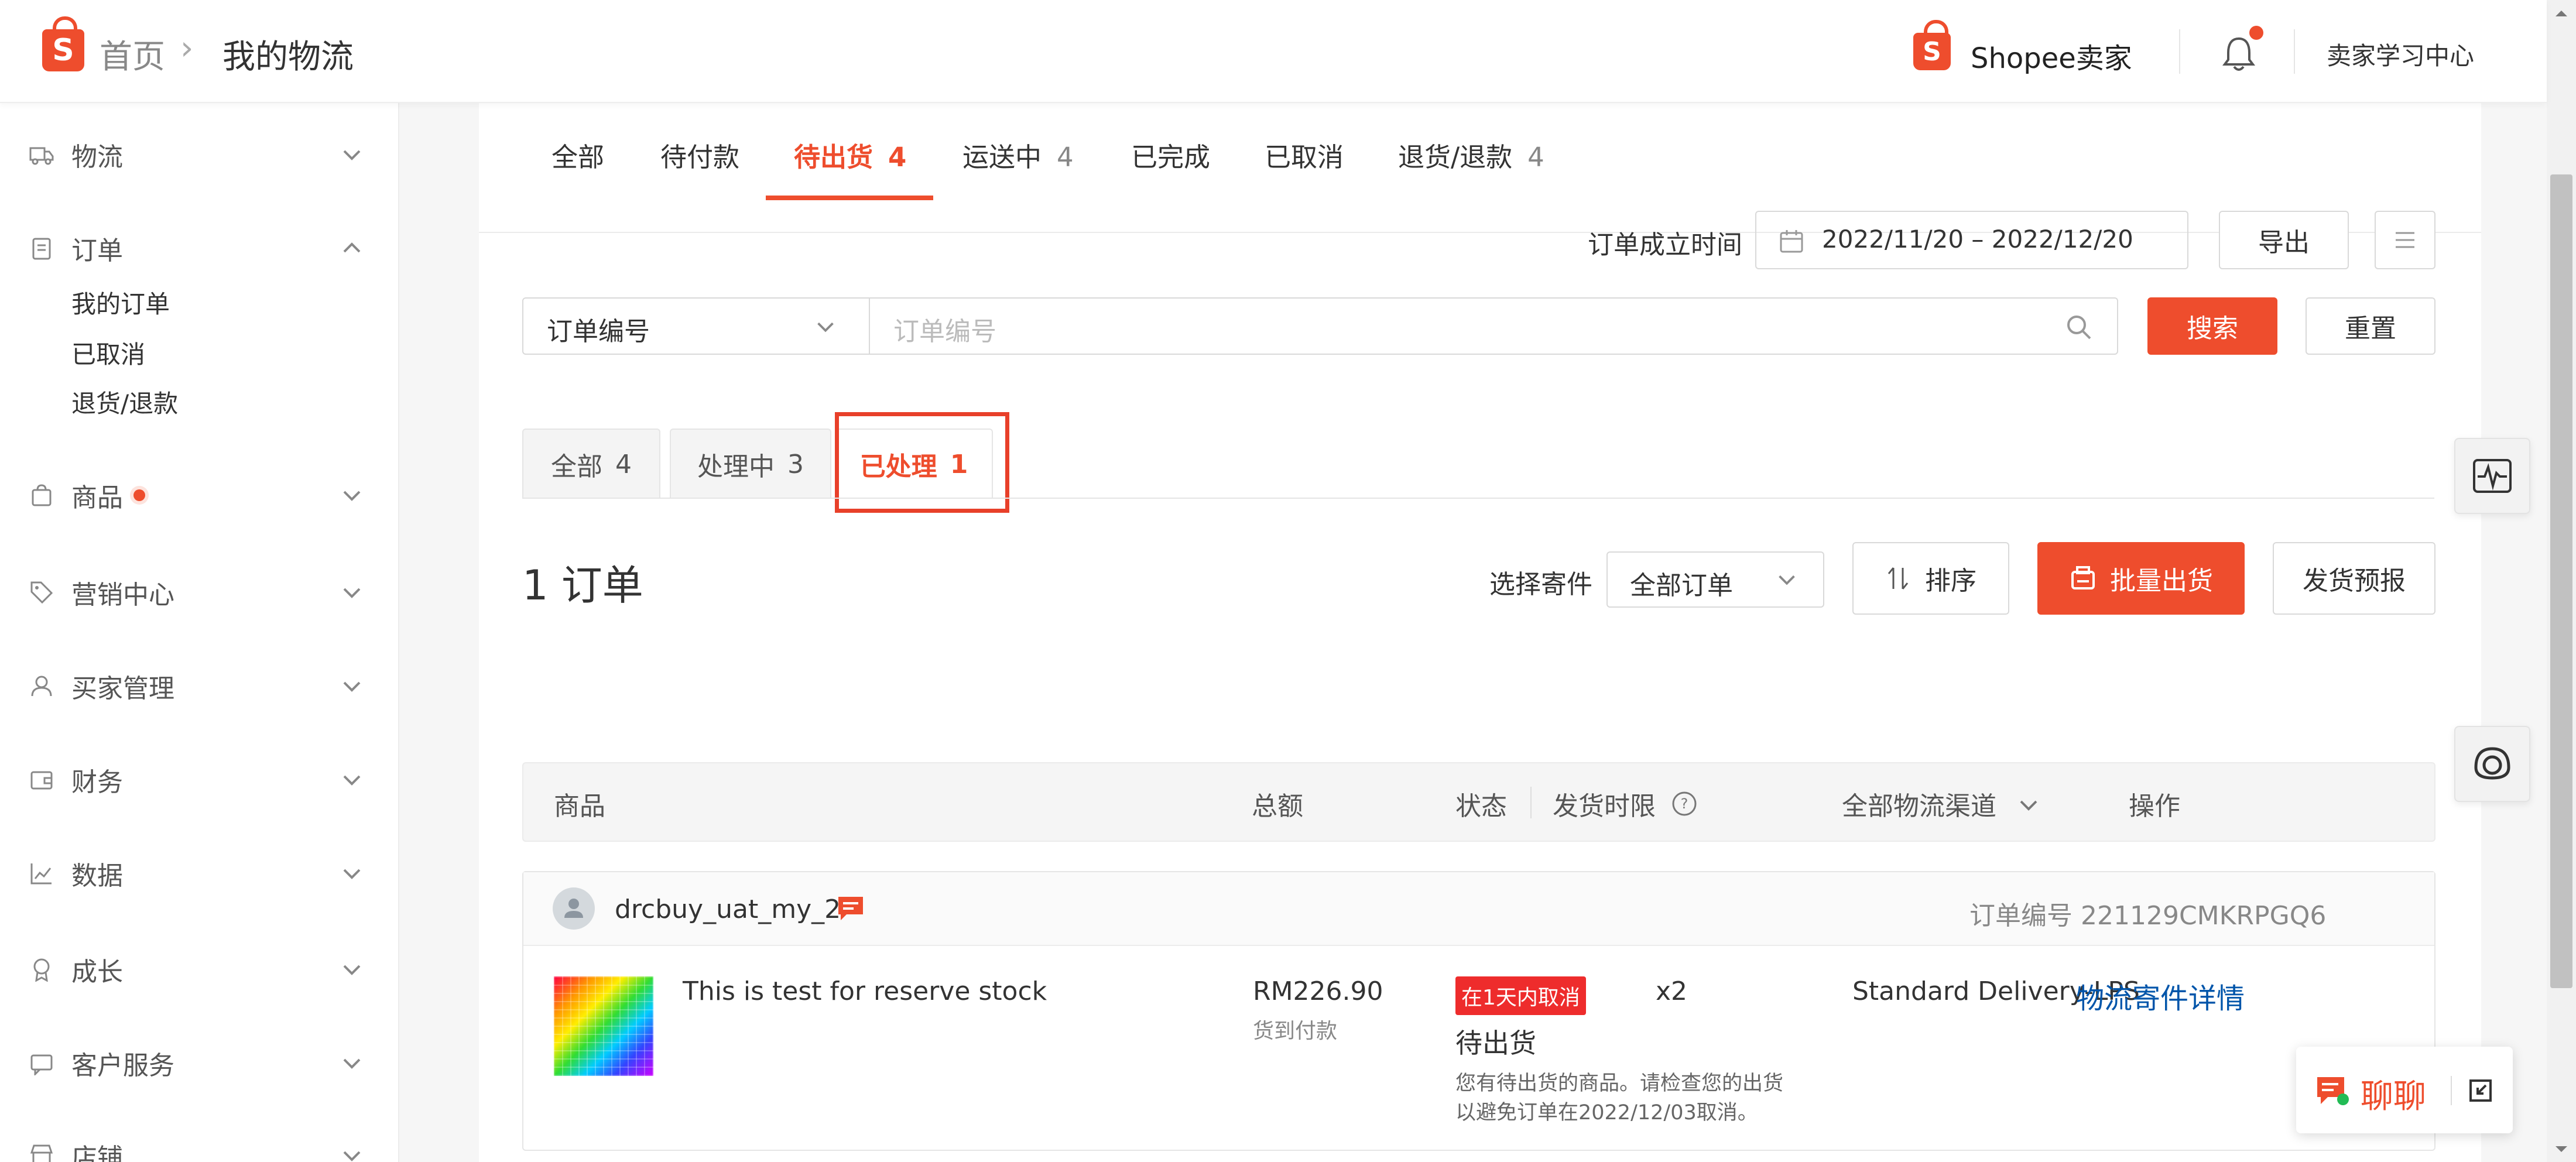 Image resolution: width=2576 pixels, height=1162 pixels. I want to click on sidebar-item-logistics: 物流, so click(199, 154).